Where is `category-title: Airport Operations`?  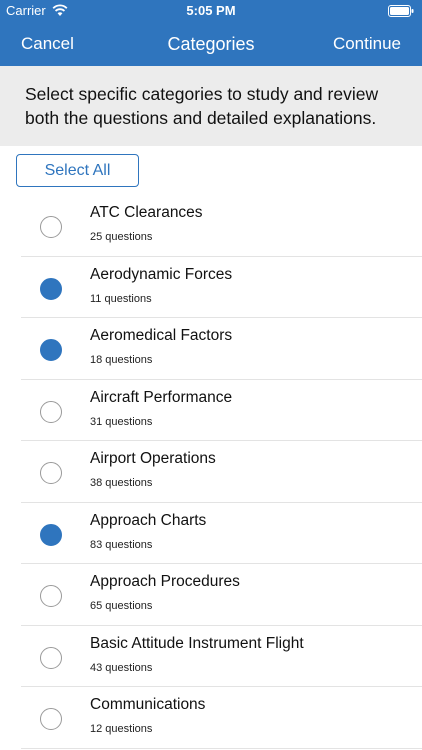 category-title: Airport Operations is located at coordinates (153, 458).